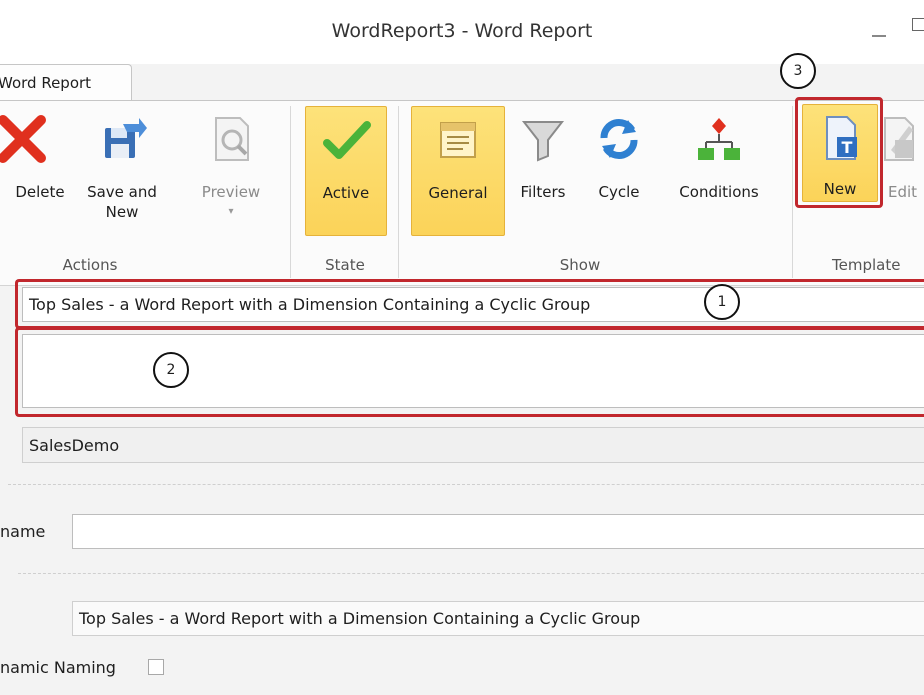 The image size is (924, 695). Describe the element at coordinates (866, 265) in the screenshot. I see `group-label-template: Template` at that location.